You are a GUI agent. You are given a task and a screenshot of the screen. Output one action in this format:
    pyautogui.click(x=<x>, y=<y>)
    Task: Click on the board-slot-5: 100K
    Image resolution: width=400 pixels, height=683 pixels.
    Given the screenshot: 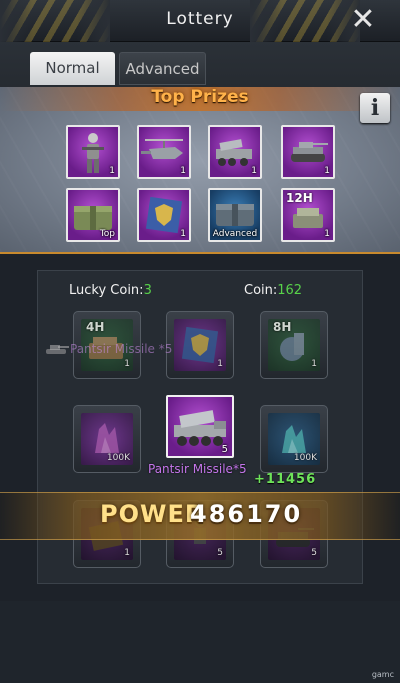 What is the action you would take?
    pyautogui.click(x=294, y=439)
    